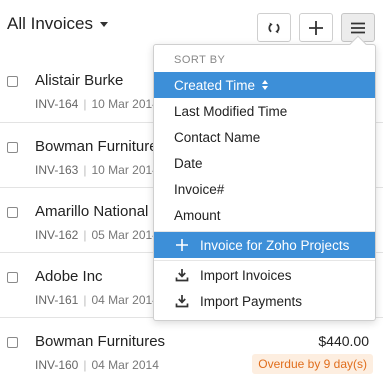 This screenshot has height=388, width=383. Describe the element at coordinates (215, 85) in the screenshot. I see `sort-option-label: Created Time` at that location.